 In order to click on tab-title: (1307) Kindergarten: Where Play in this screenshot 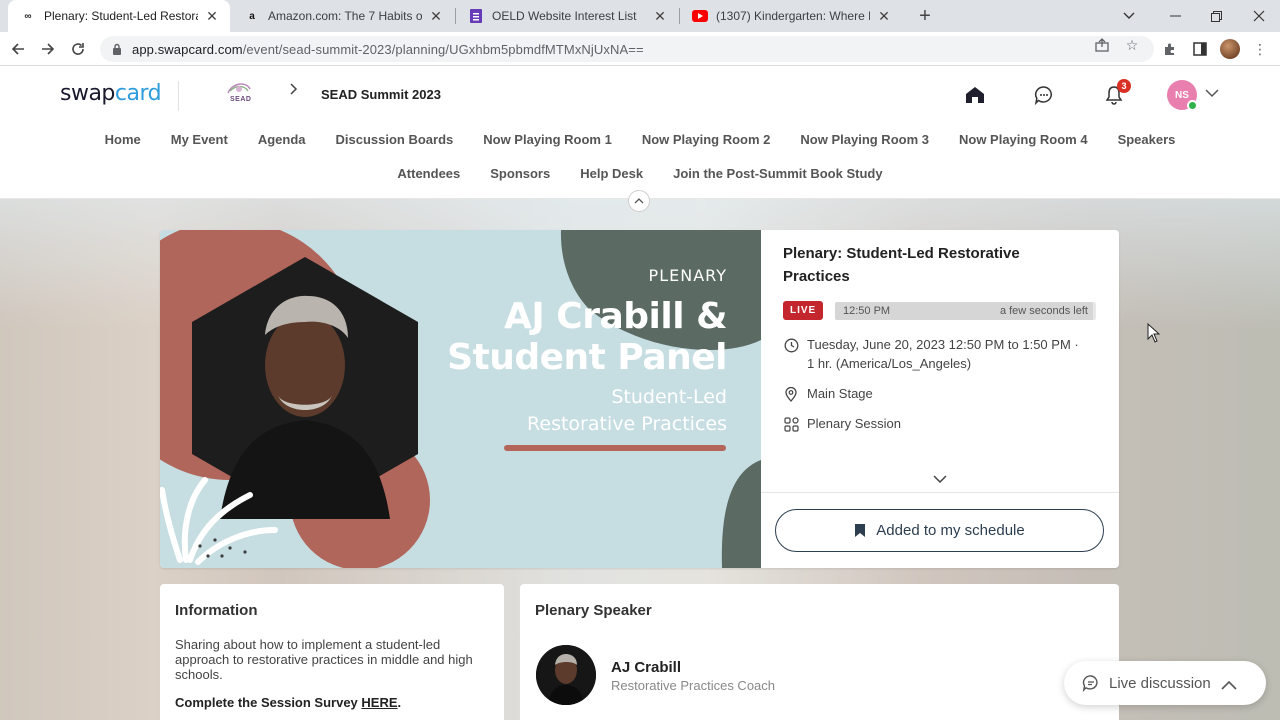, I will do `click(793, 16)`.